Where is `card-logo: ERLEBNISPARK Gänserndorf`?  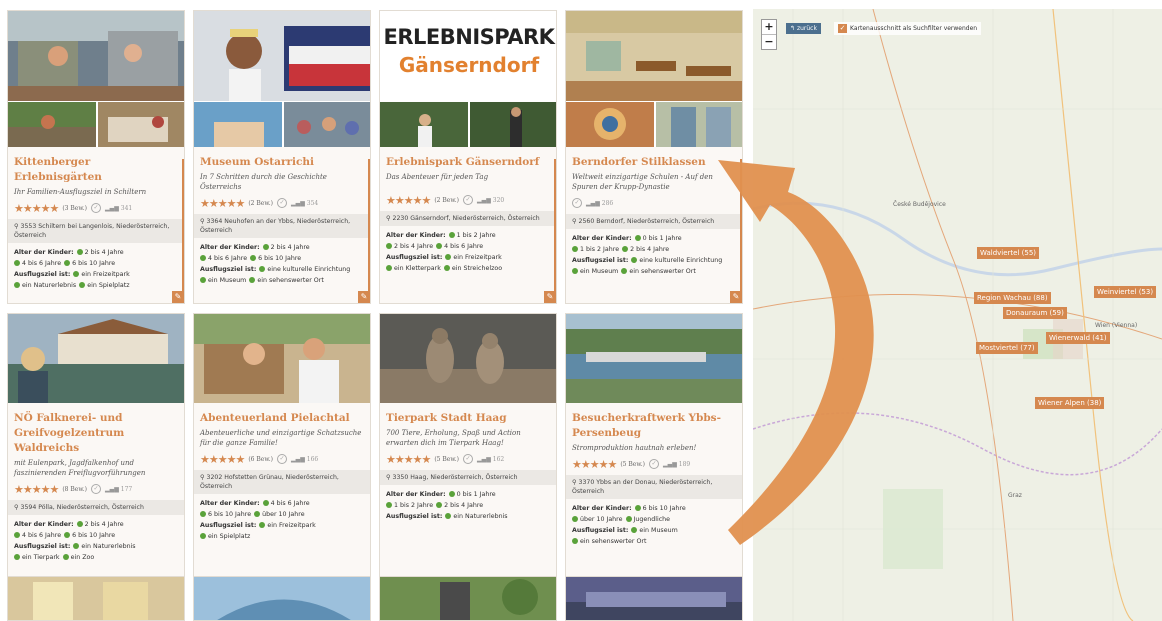
card-logo: ERLEBNISPARK Gänserndorf is located at coordinates (468, 56).